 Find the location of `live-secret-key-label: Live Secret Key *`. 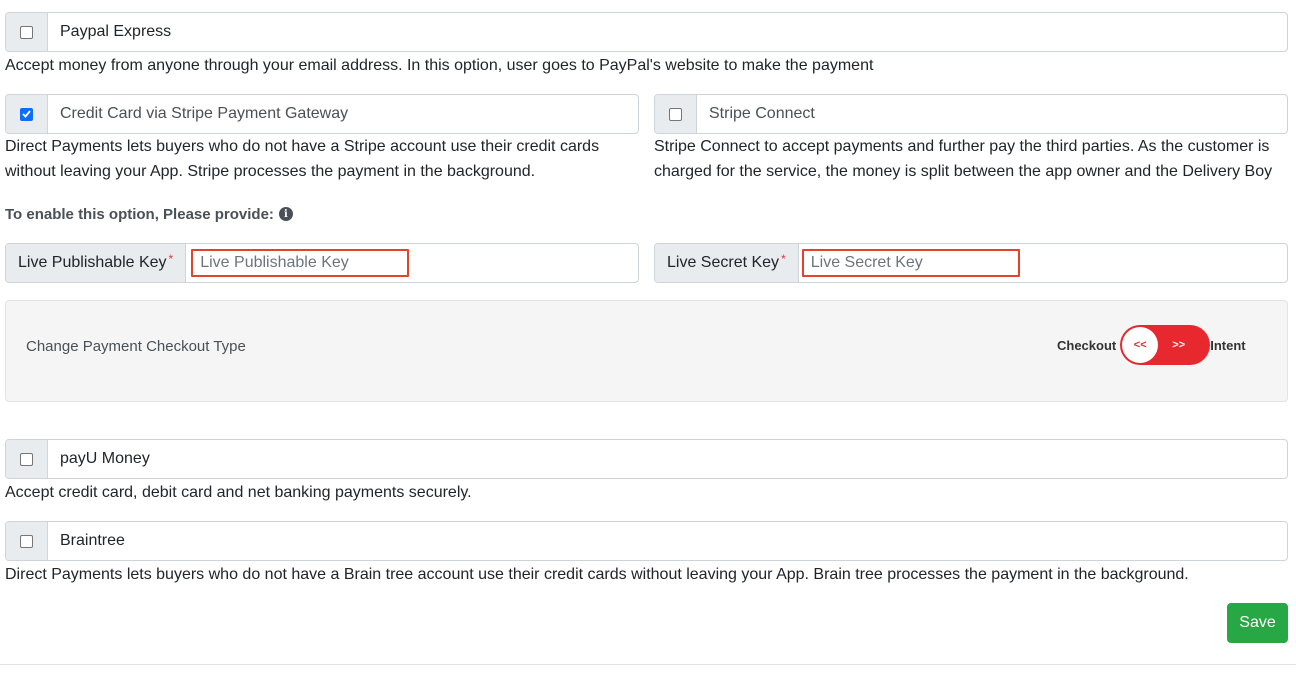

live-secret-key-label: Live Secret Key * is located at coordinates (727, 263).